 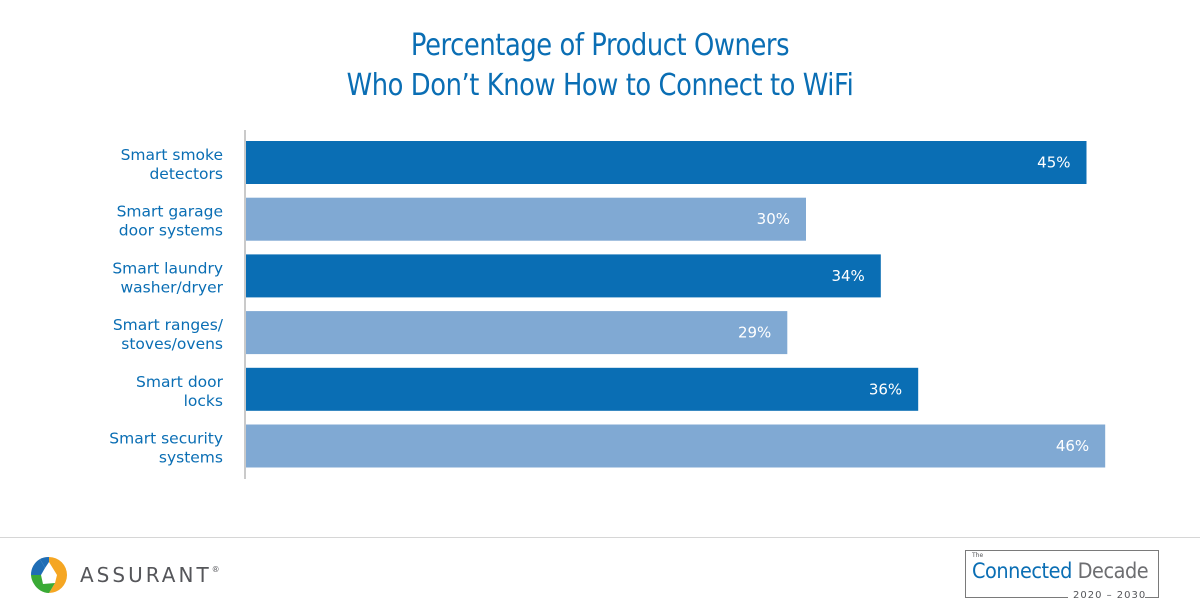 I want to click on category-label-2-line-0: Smart laundry, so click(x=167, y=268).